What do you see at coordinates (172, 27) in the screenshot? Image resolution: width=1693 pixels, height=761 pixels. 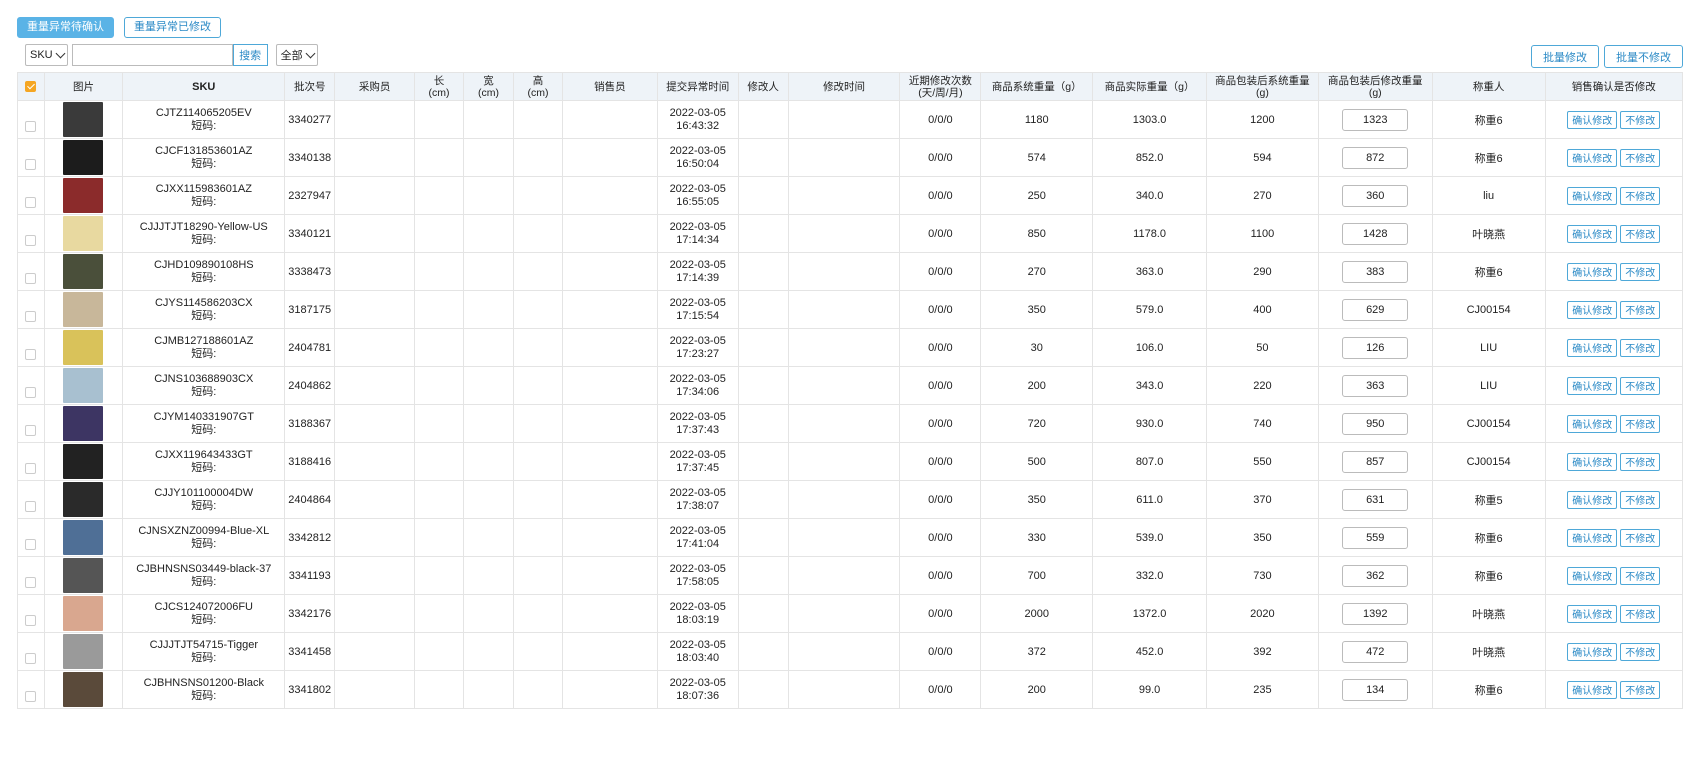 I see `tab-weight-abnormal-modified: 重量异常已修改` at bounding box center [172, 27].